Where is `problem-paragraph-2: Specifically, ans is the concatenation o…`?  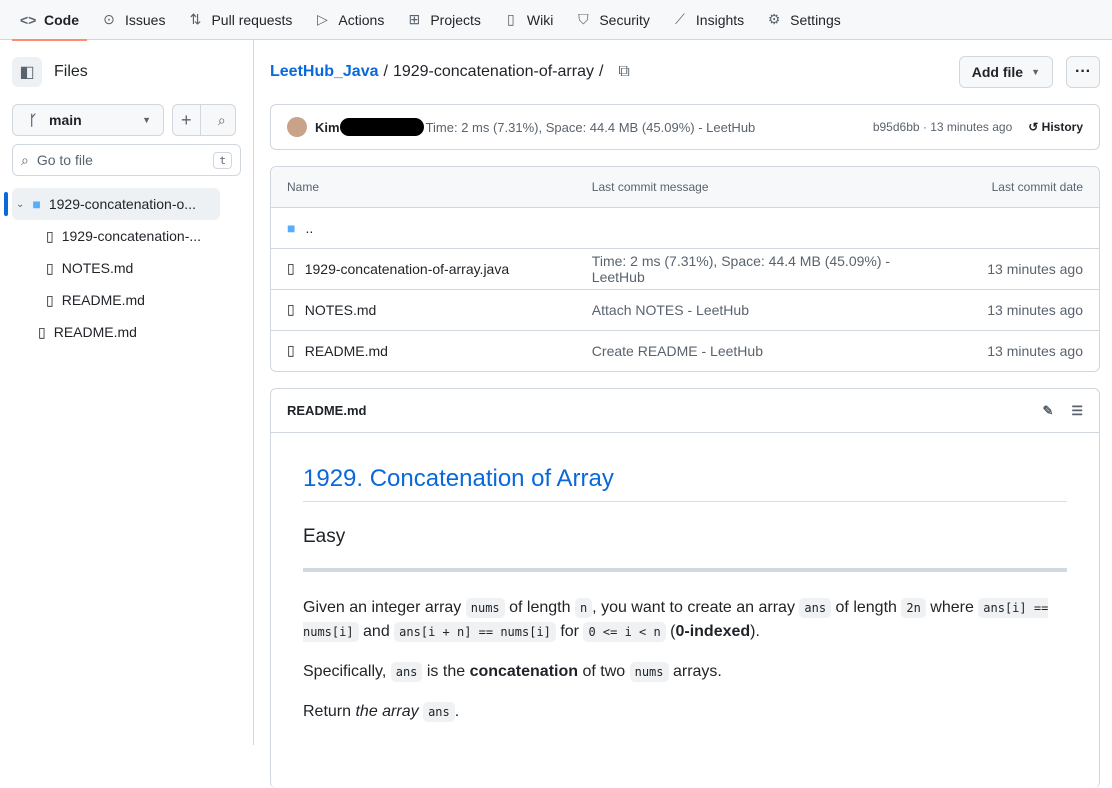
problem-paragraph-2: Specifically, ans is the concatenation o… is located at coordinates (512, 672).